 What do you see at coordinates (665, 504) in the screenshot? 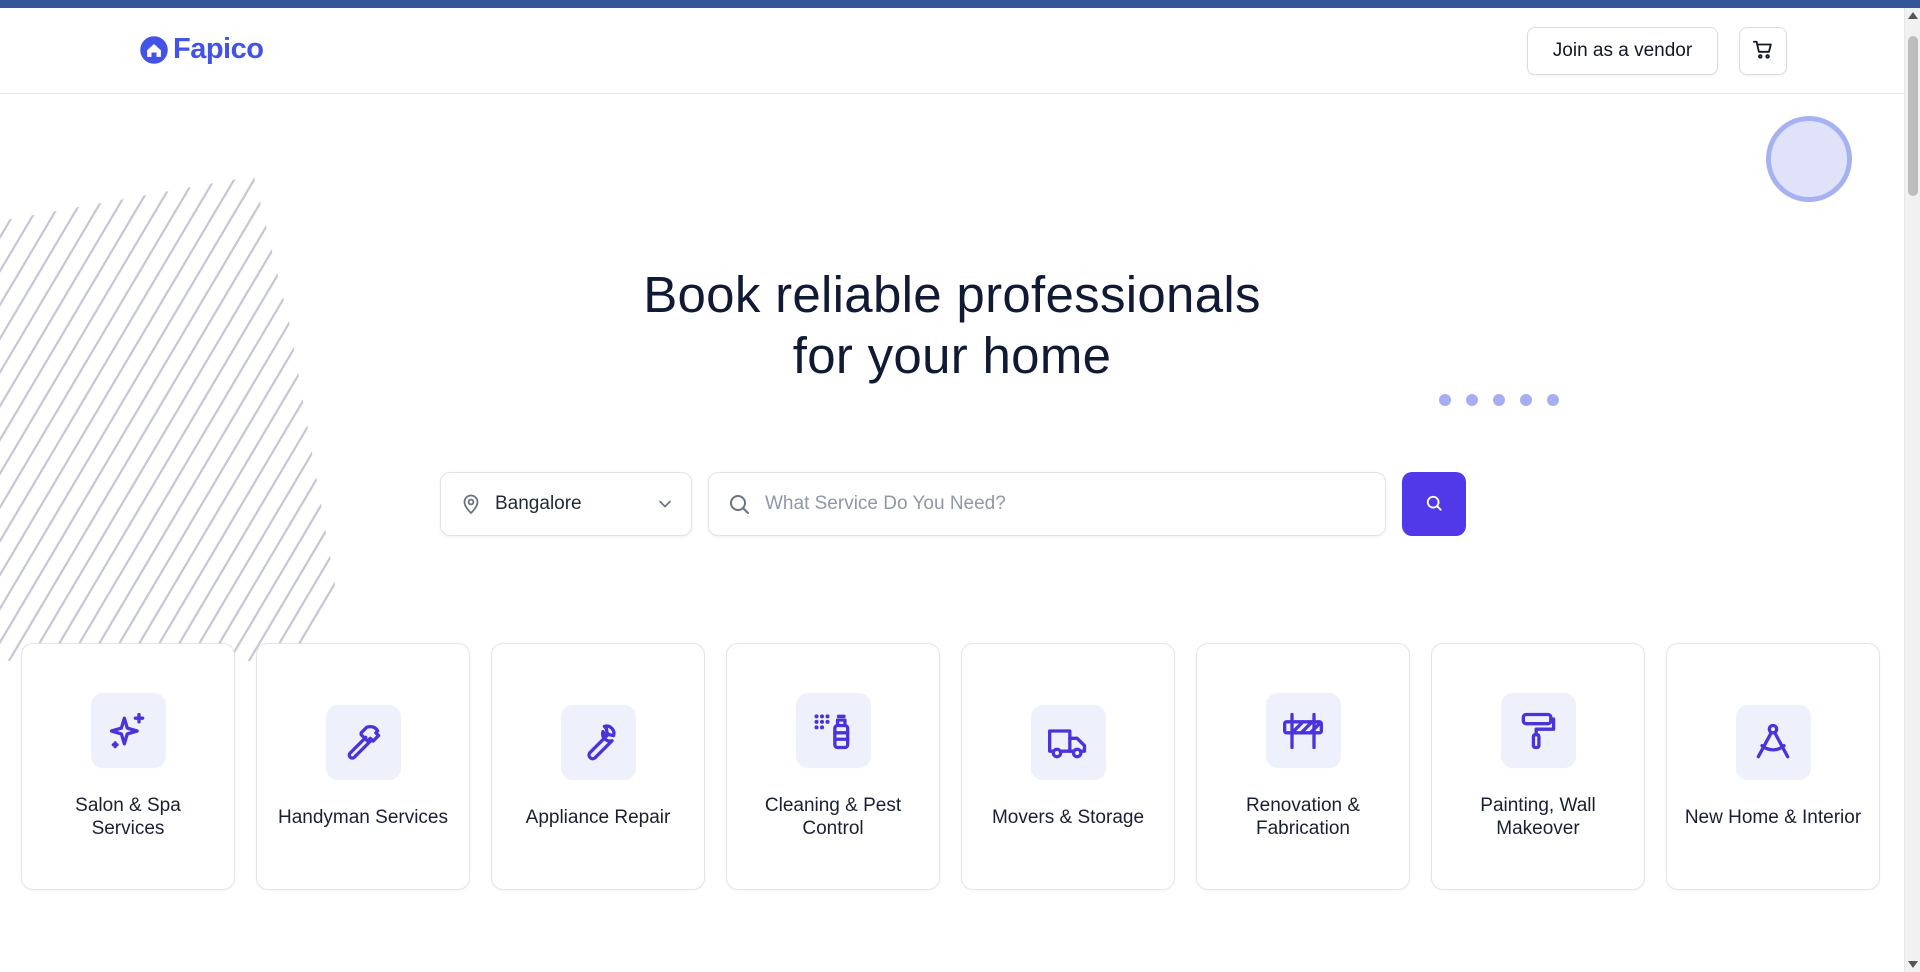
I see `chevron-down-icon` at bounding box center [665, 504].